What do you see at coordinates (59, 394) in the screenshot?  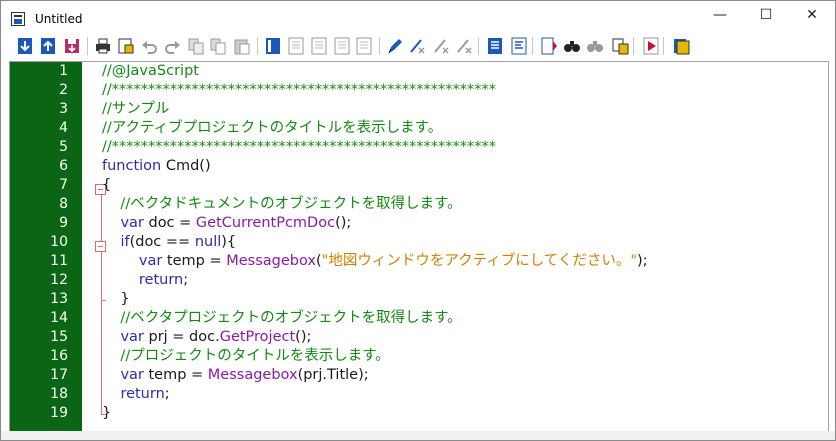 I see `line-number: 18` at bounding box center [59, 394].